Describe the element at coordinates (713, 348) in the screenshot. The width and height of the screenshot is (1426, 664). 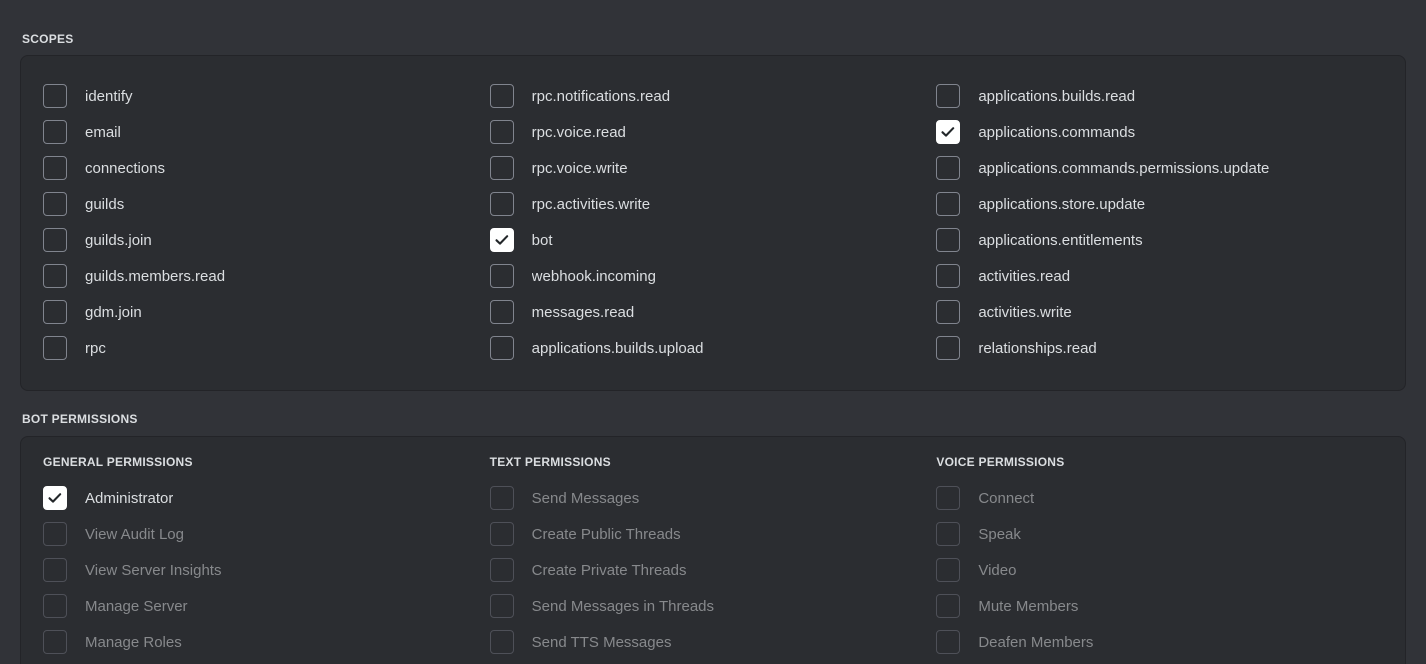
I see `checkbox-row-applications-builds-upload: applications.builds.upload` at that location.